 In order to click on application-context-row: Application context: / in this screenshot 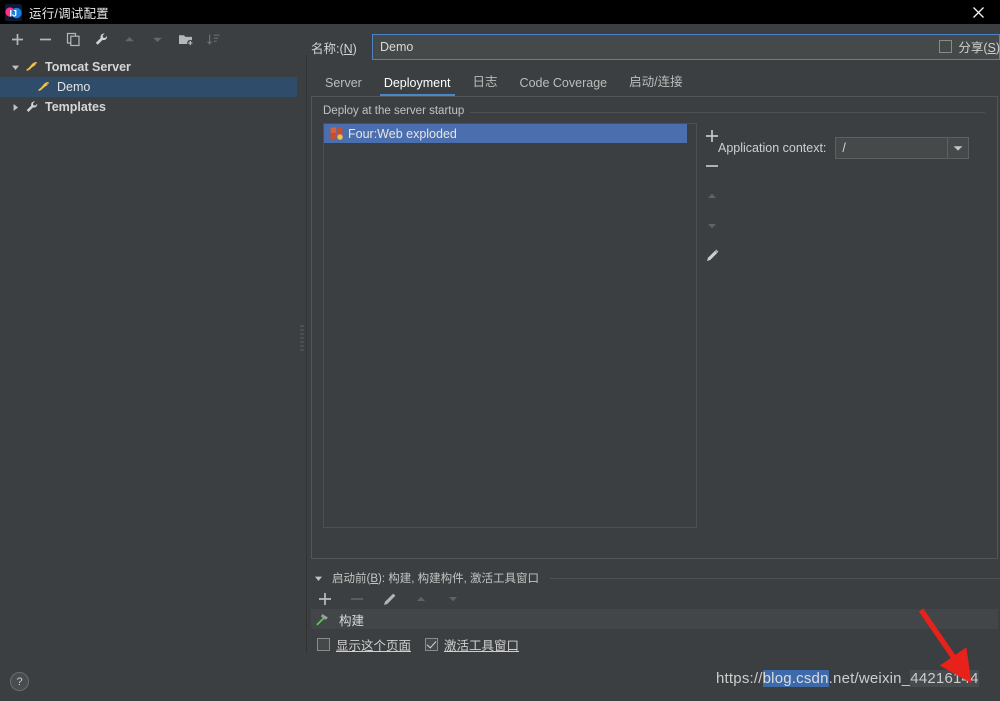, I will do `click(844, 148)`.